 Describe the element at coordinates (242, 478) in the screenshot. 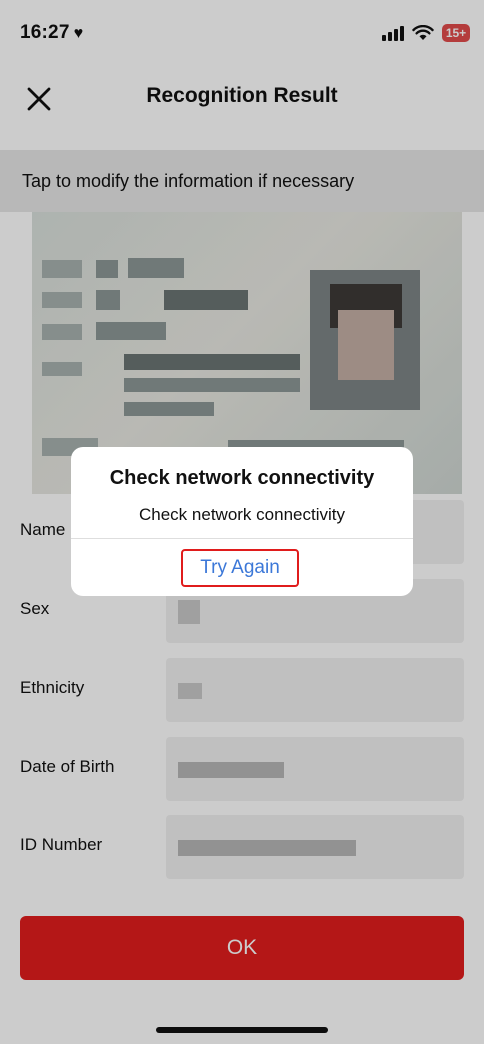

I see `dialog-title: Check network connectivity` at that location.